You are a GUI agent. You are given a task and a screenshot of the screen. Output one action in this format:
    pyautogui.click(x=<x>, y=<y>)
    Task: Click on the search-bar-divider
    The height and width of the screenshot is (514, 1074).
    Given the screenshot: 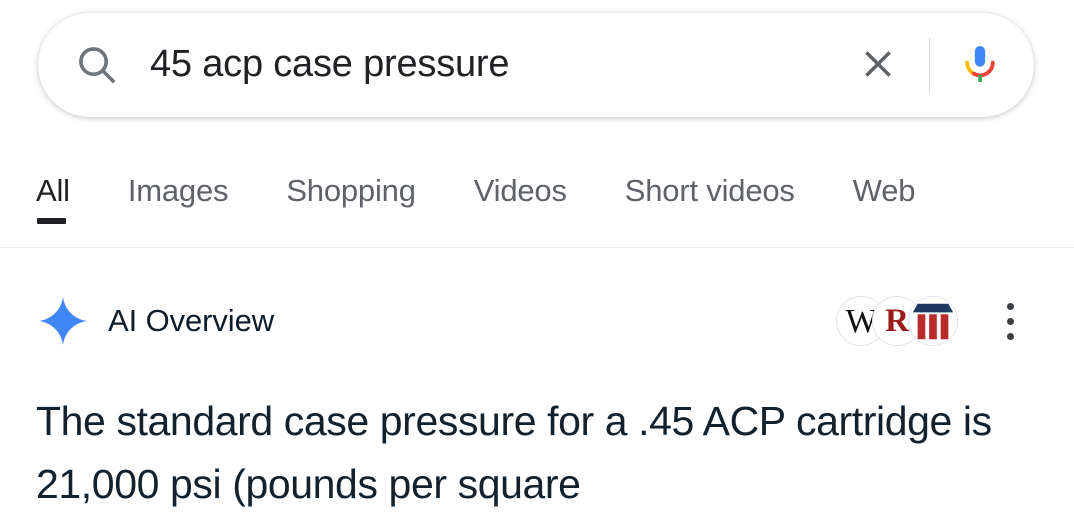 What is the action you would take?
    pyautogui.click(x=929, y=65)
    